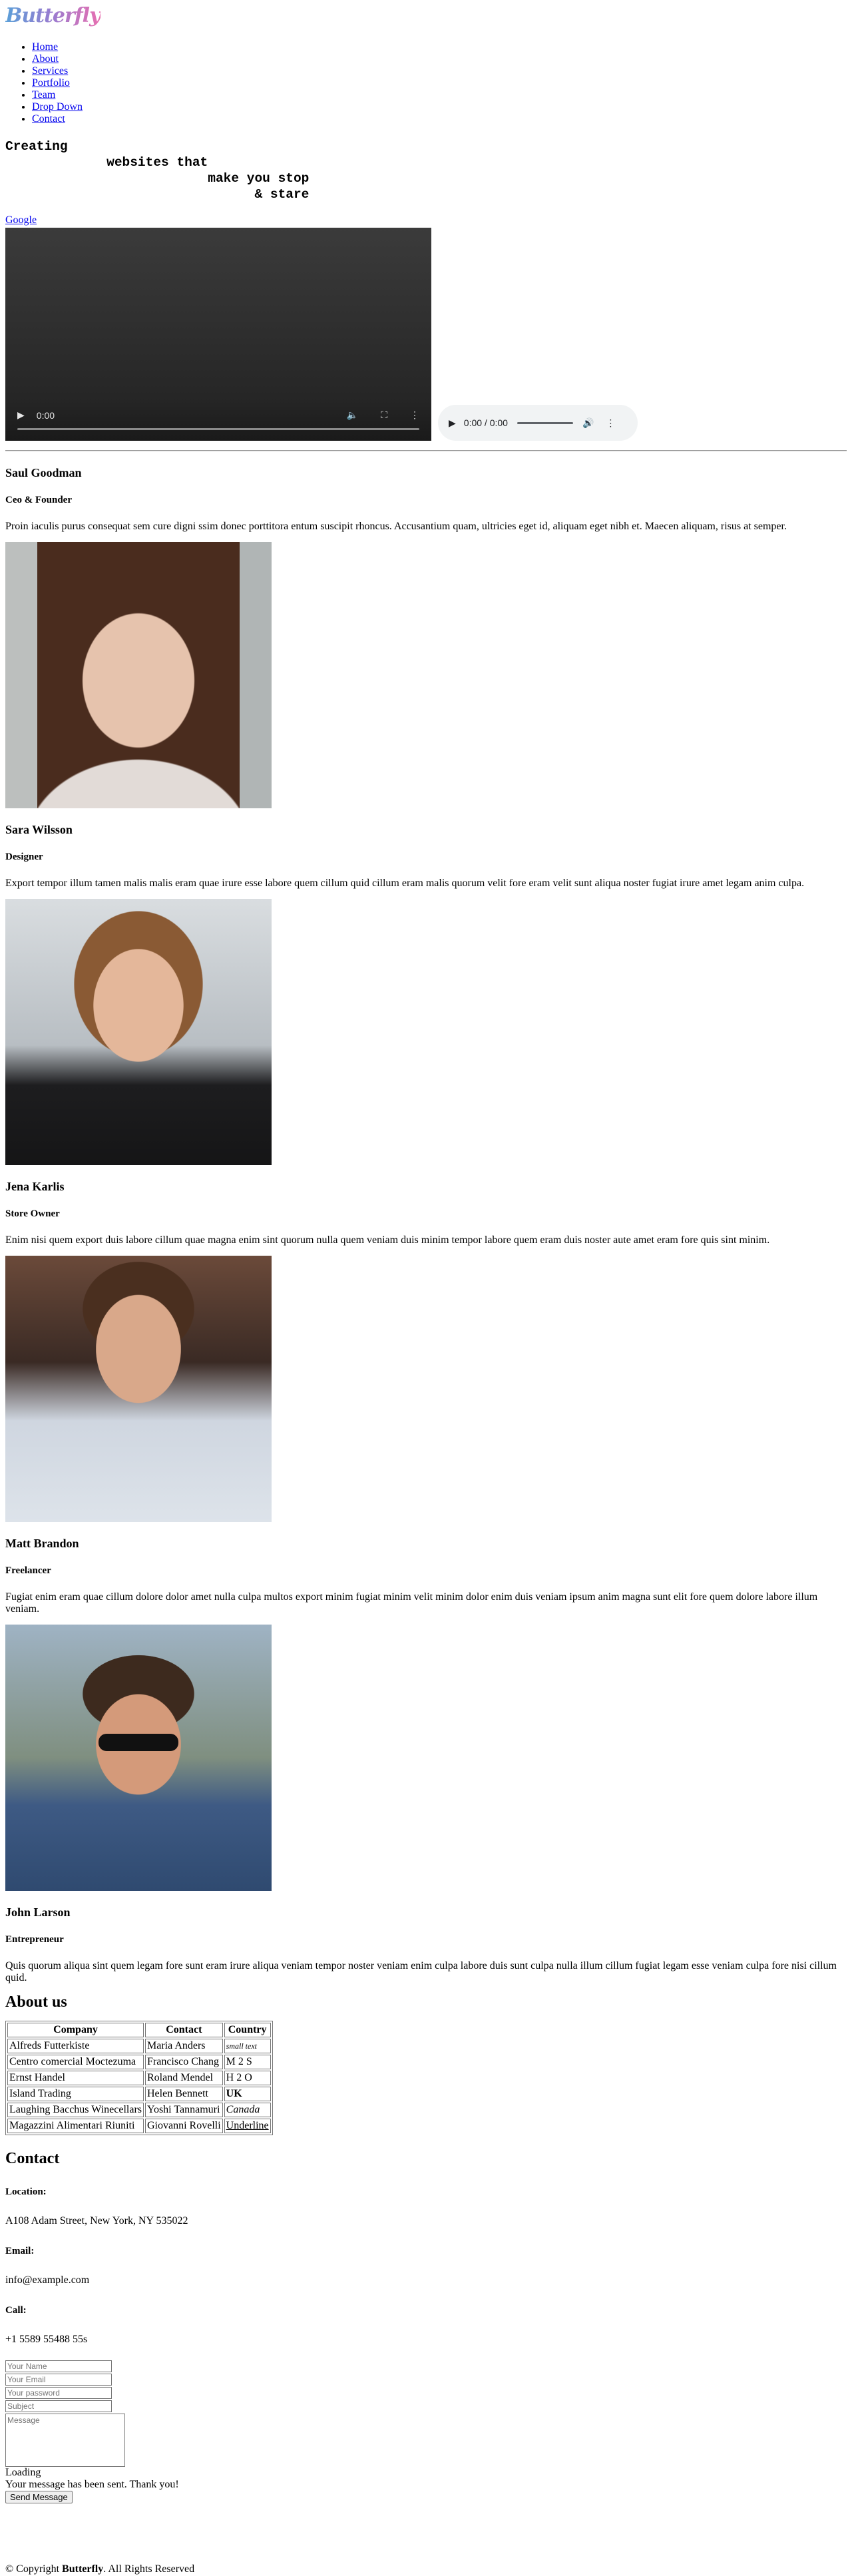 The width and height of the screenshot is (852, 2576). Describe the element at coordinates (24, 857) in the screenshot. I see `member-role: Designer` at that location.